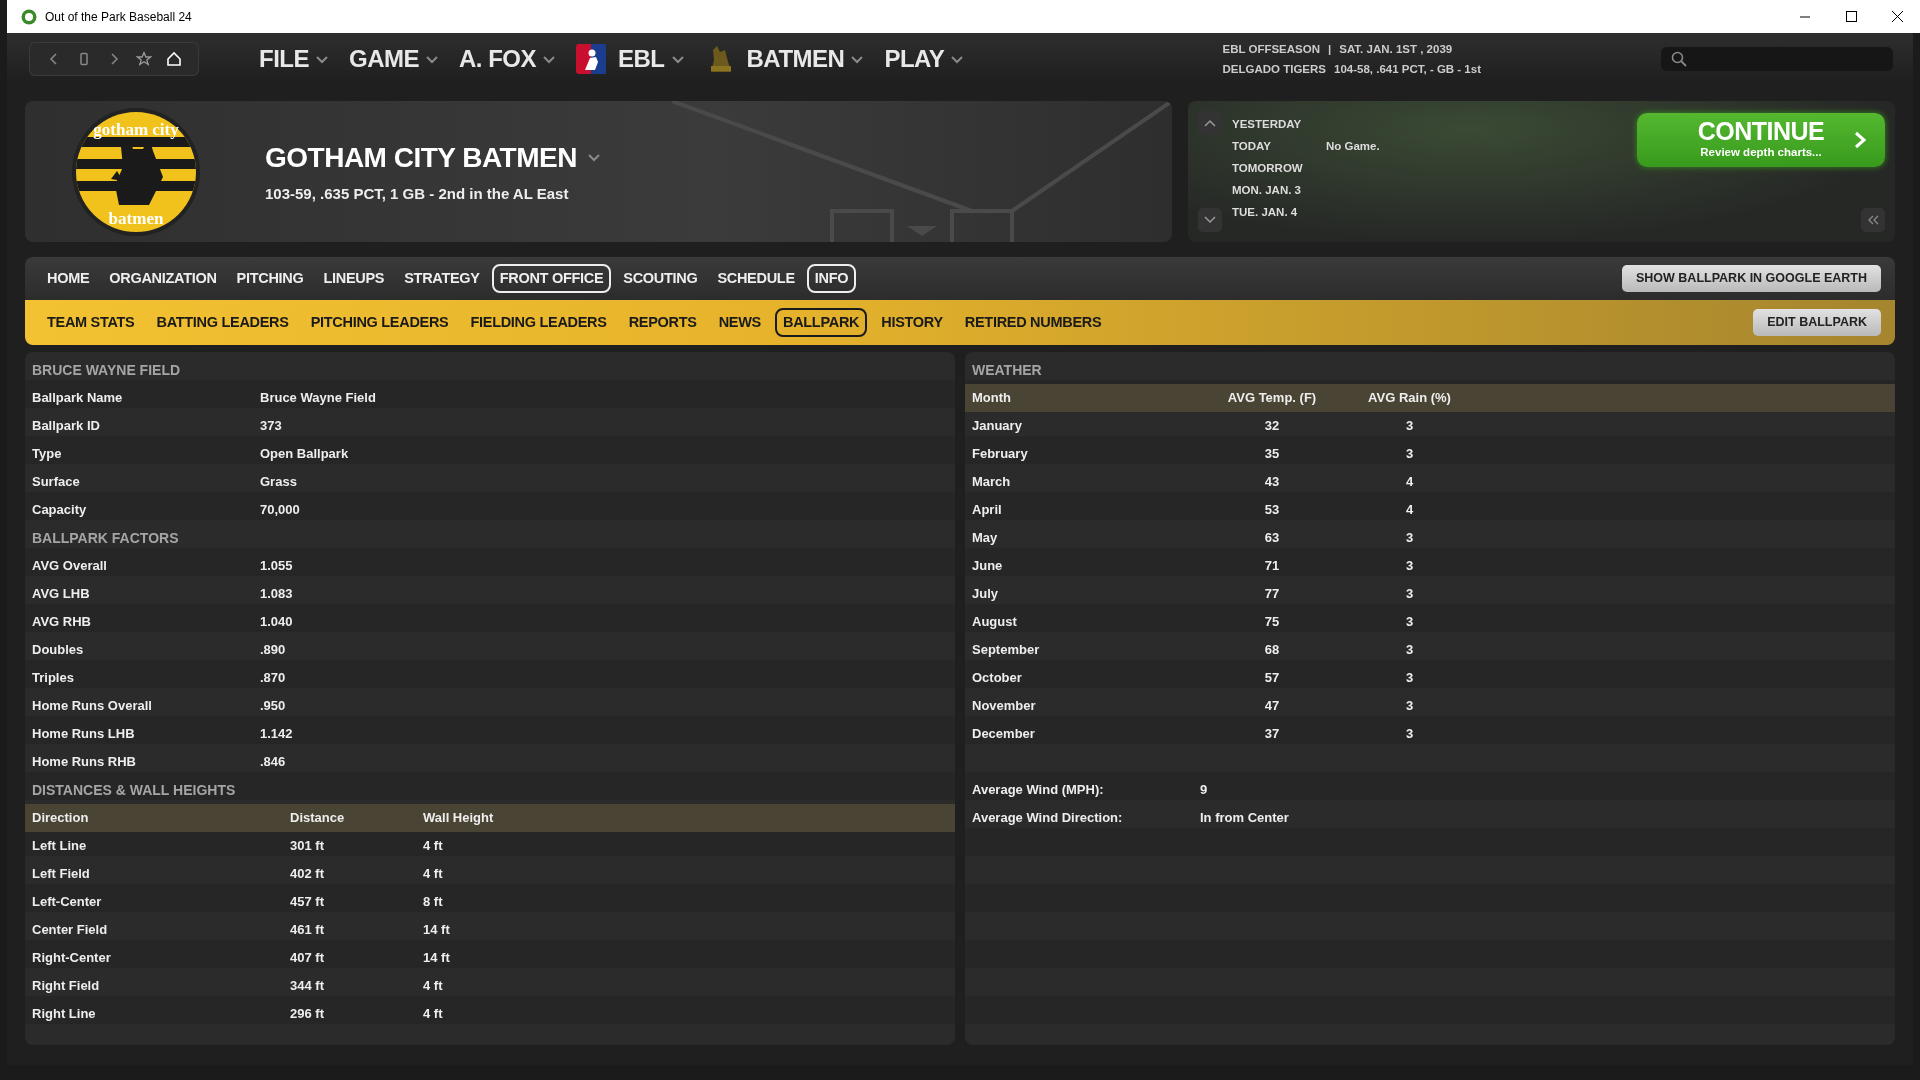 This screenshot has height=1080, width=1920. Describe the element at coordinates (91, 322) in the screenshot. I see `nav-tab: TEAM STATS` at that location.